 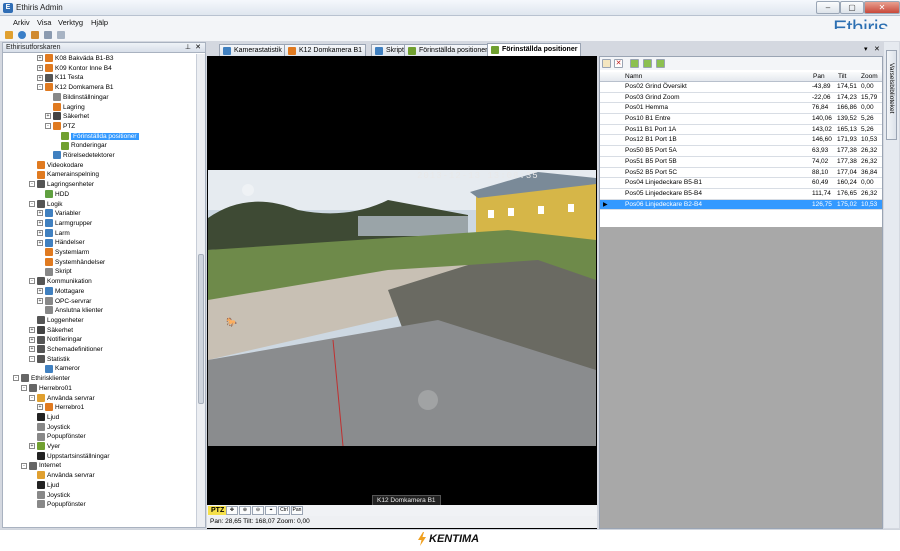 What do you see at coordinates (232, 510) in the screenshot?
I see `ptz-button: ✥` at bounding box center [232, 510].